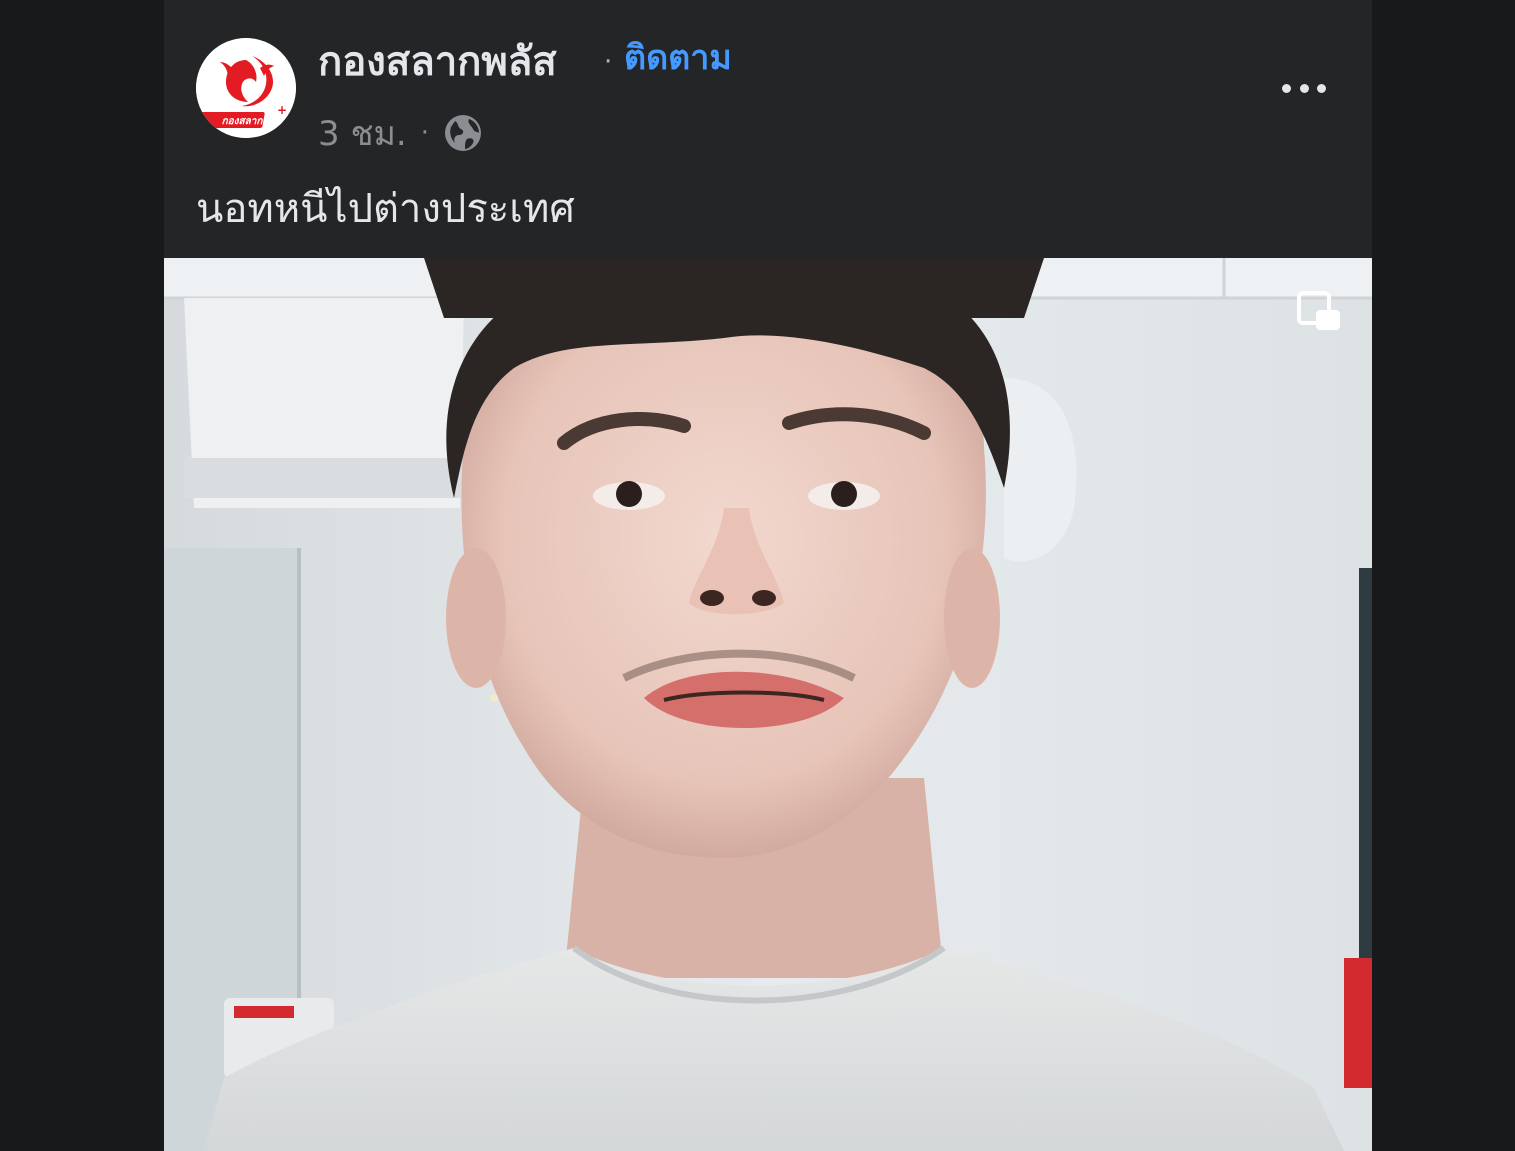  What do you see at coordinates (385, 209) in the screenshot?
I see `post-caption: นอทหนีไปต่างประเทศ` at bounding box center [385, 209].